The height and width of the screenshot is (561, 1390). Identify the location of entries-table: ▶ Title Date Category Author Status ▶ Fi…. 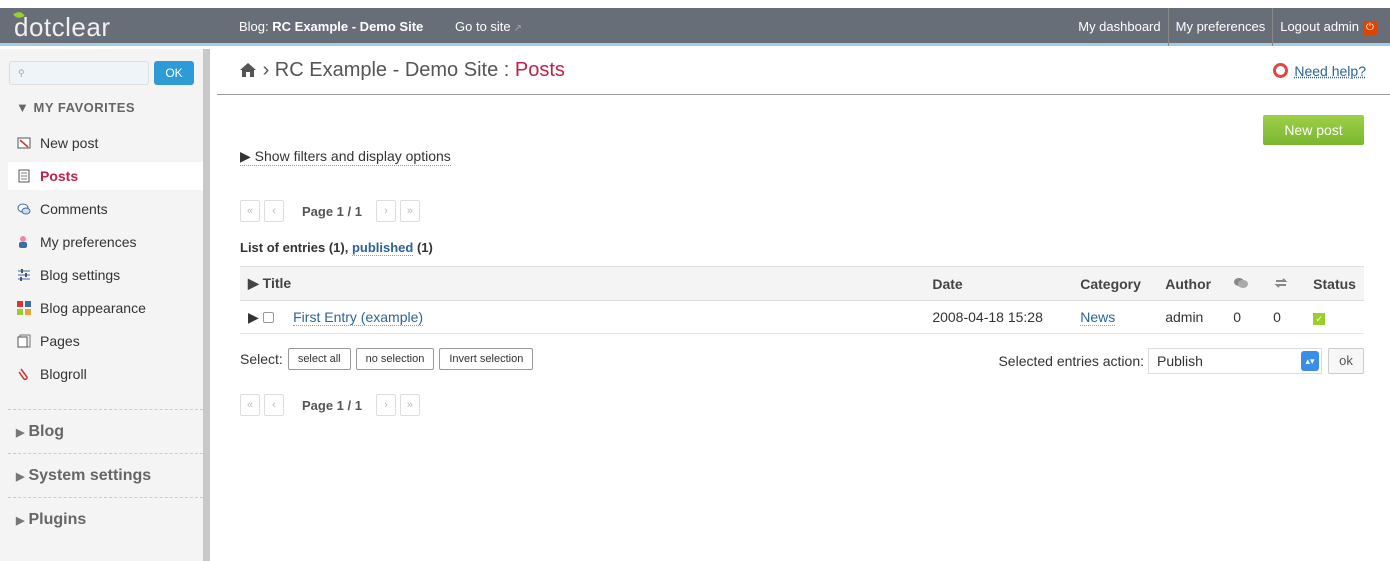
(802, 300).